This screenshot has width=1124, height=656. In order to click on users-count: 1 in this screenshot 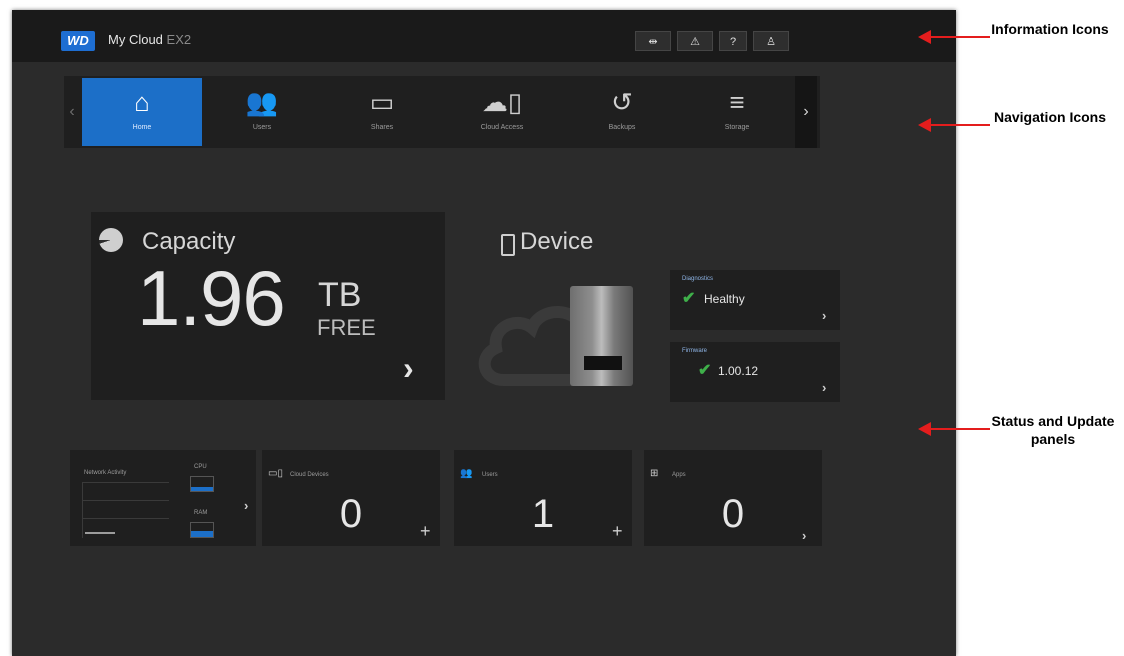, I will do `click(543, 514)`.